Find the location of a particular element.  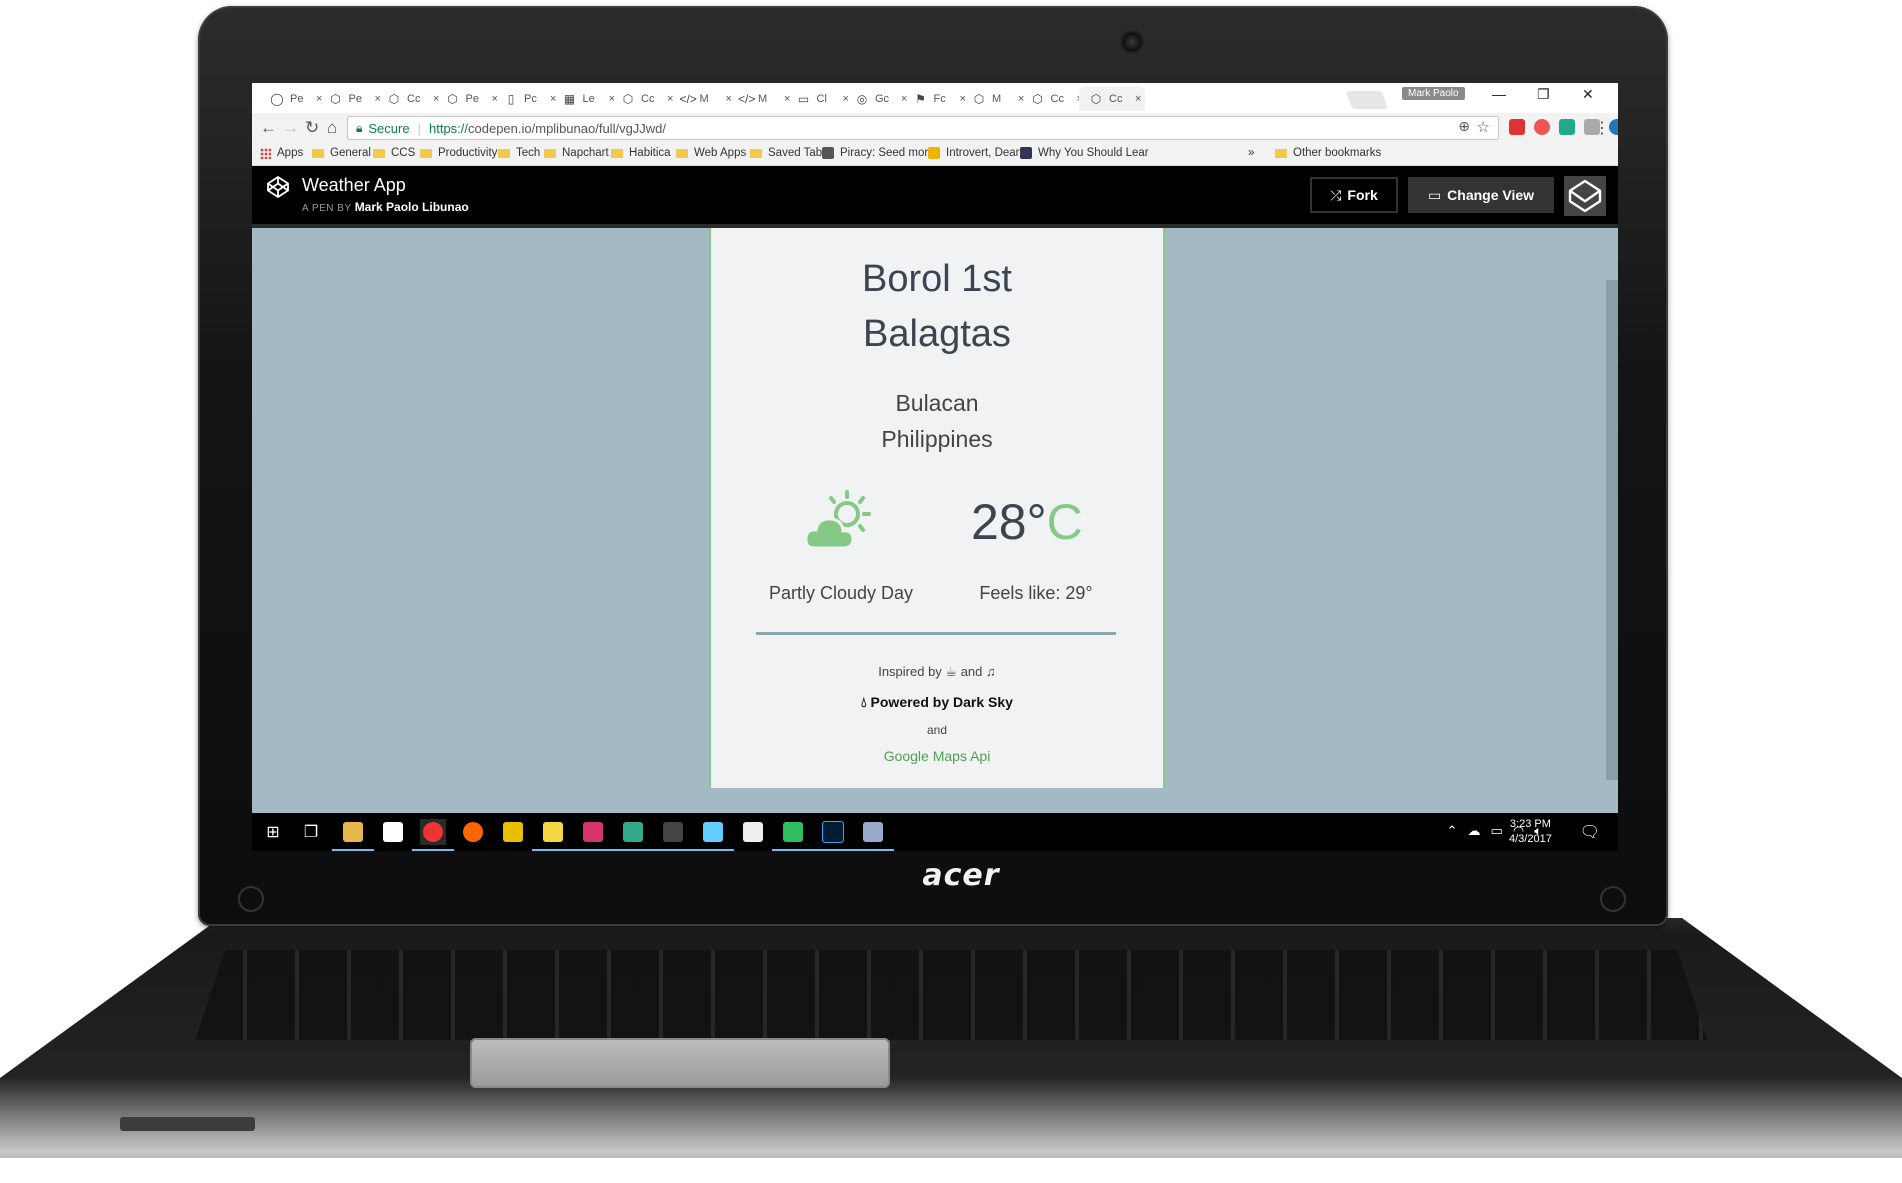

sticky-notes-icon is located at coordinates (553, 835).